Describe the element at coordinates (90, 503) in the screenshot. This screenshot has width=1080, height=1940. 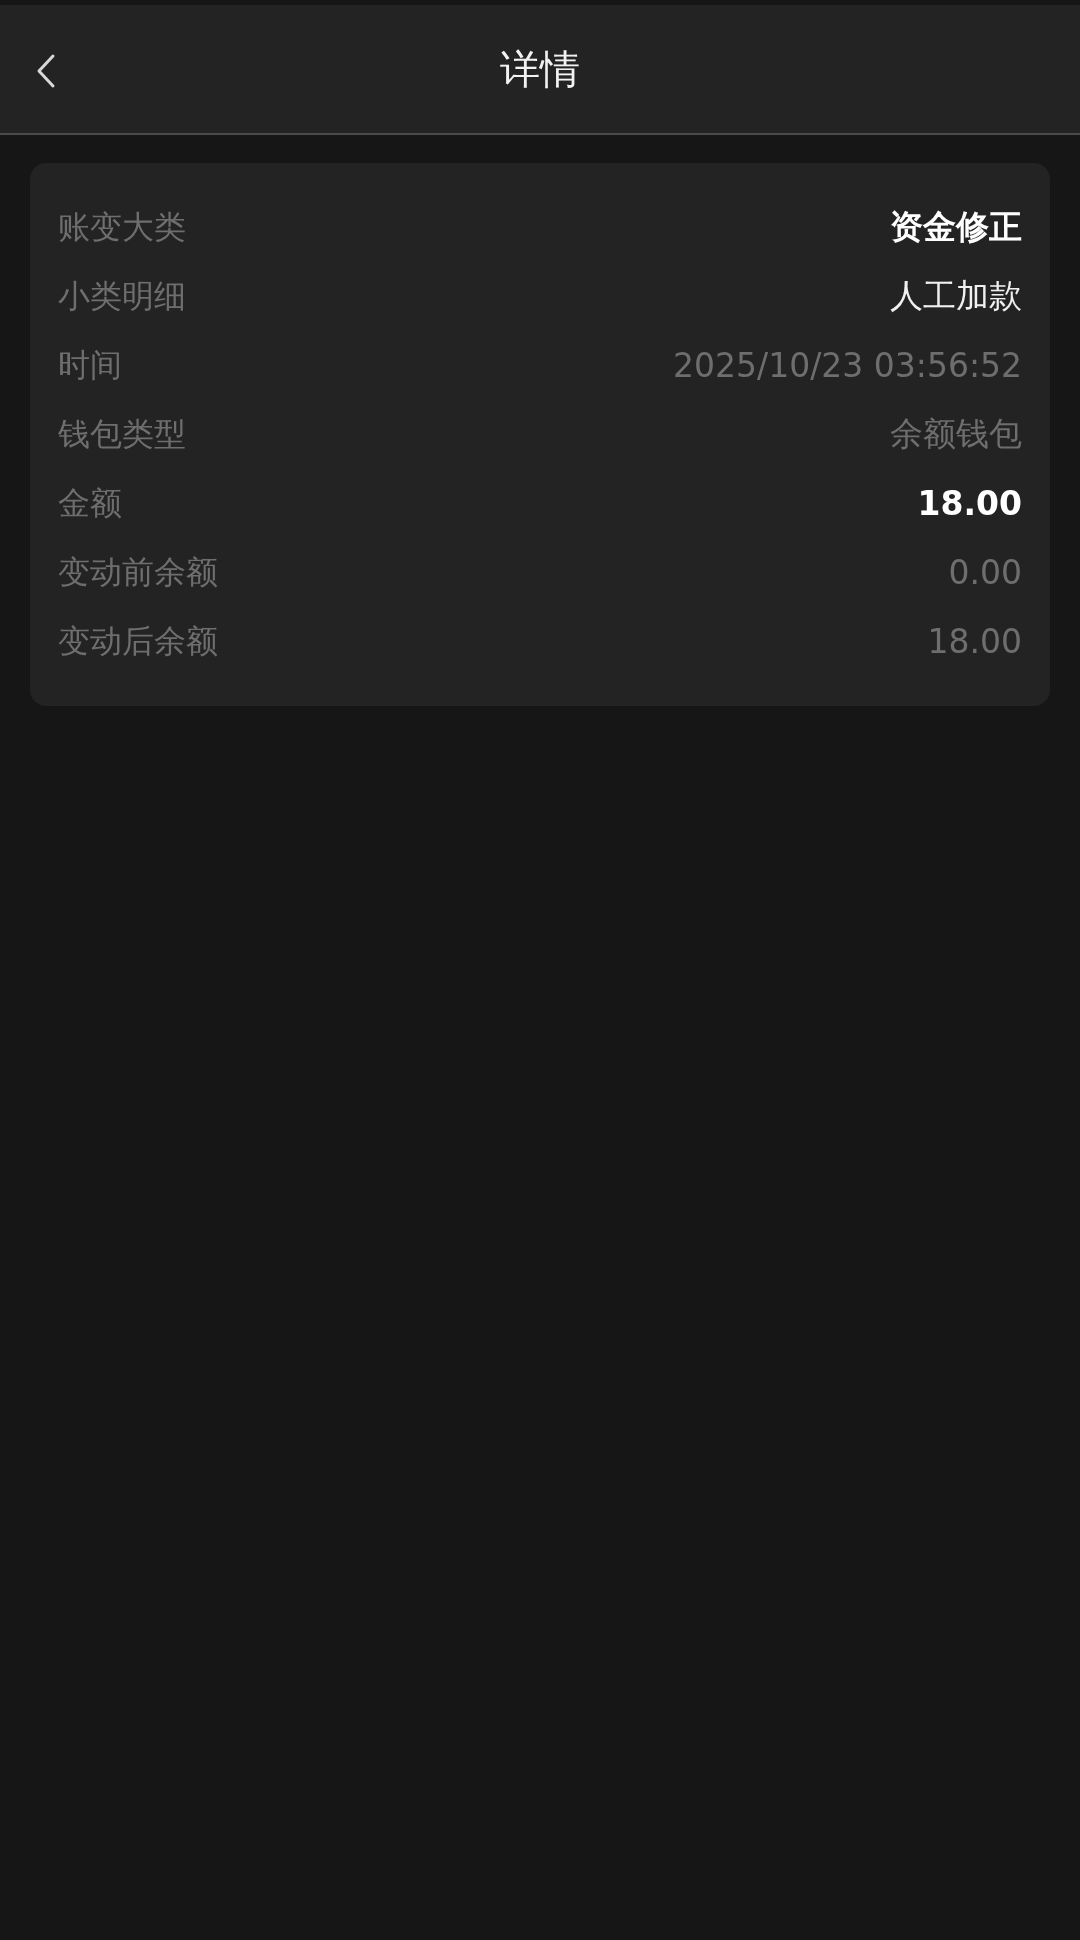
I see `detail-label: 金额` at that location.